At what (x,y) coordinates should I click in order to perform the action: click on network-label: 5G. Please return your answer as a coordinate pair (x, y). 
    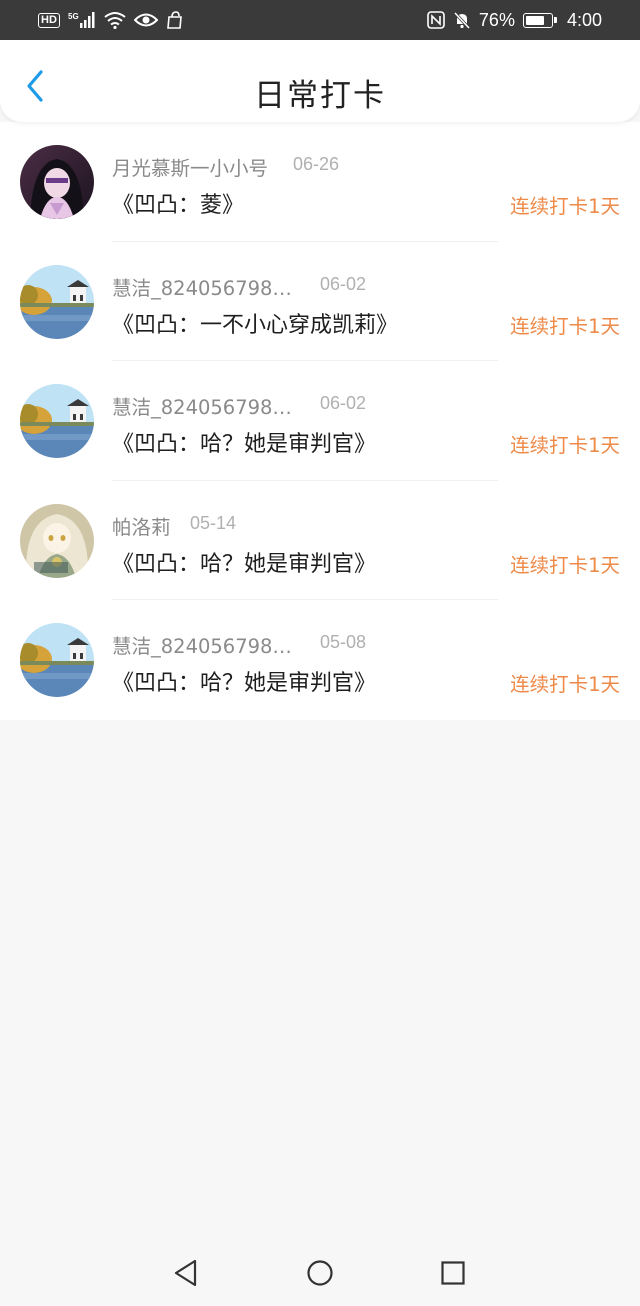
    Looking at the image, I should click on (73, 16).